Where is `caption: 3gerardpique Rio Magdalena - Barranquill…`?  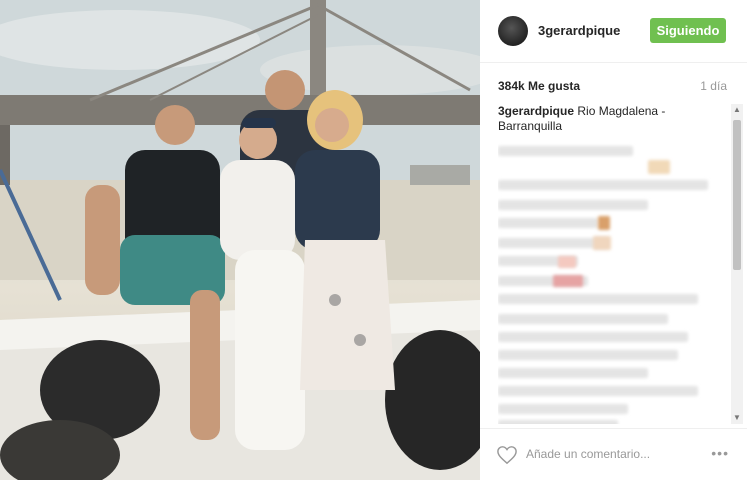
caption: 3gerardpique Rio Magdalena - Barranquill… is located at coordinates (613, 119).